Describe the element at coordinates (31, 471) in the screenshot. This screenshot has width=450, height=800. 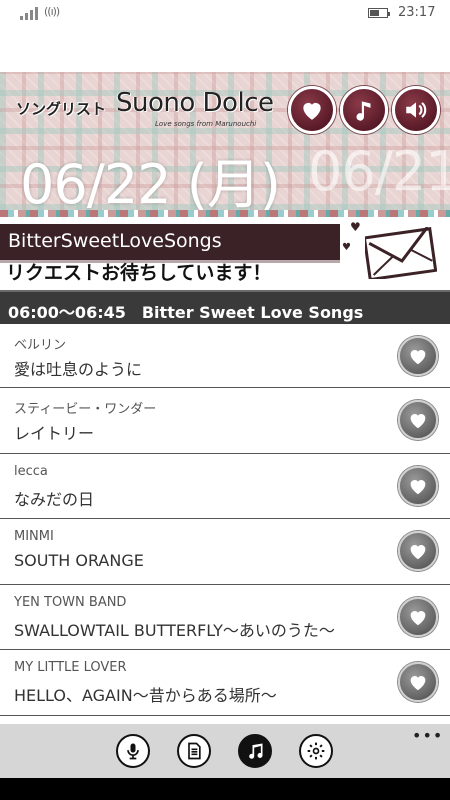
I see `song-artist: lecca` at that location.